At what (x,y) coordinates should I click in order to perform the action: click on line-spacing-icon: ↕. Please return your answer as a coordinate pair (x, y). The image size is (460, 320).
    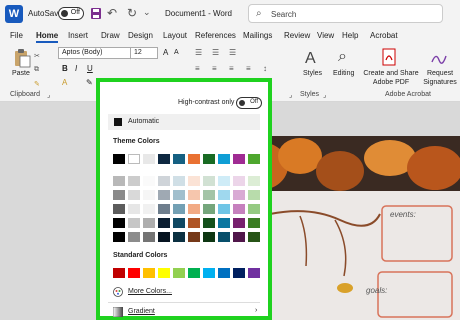
    Looking at the image, I should click on (265, 68).